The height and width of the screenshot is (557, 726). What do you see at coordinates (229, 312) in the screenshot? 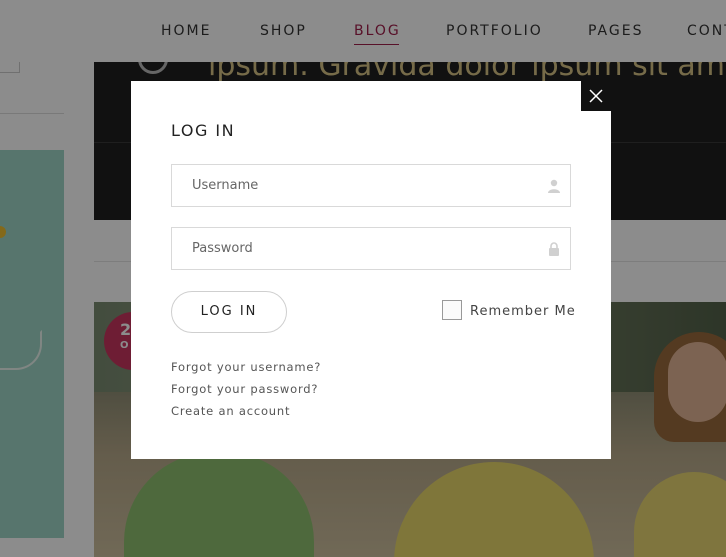
I see `login-button: LOG IN` at bounding box center [229, 312].